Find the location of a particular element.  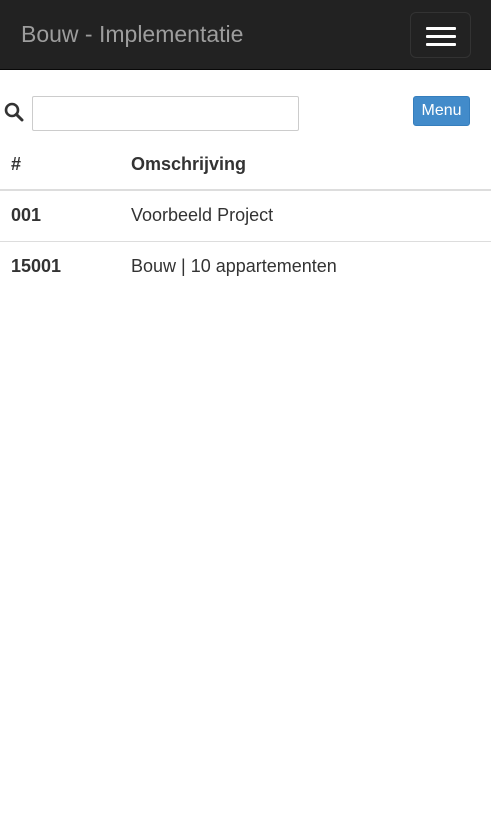

top-navbar: Bouw - Implementatie is located at coordinates (245, 35).